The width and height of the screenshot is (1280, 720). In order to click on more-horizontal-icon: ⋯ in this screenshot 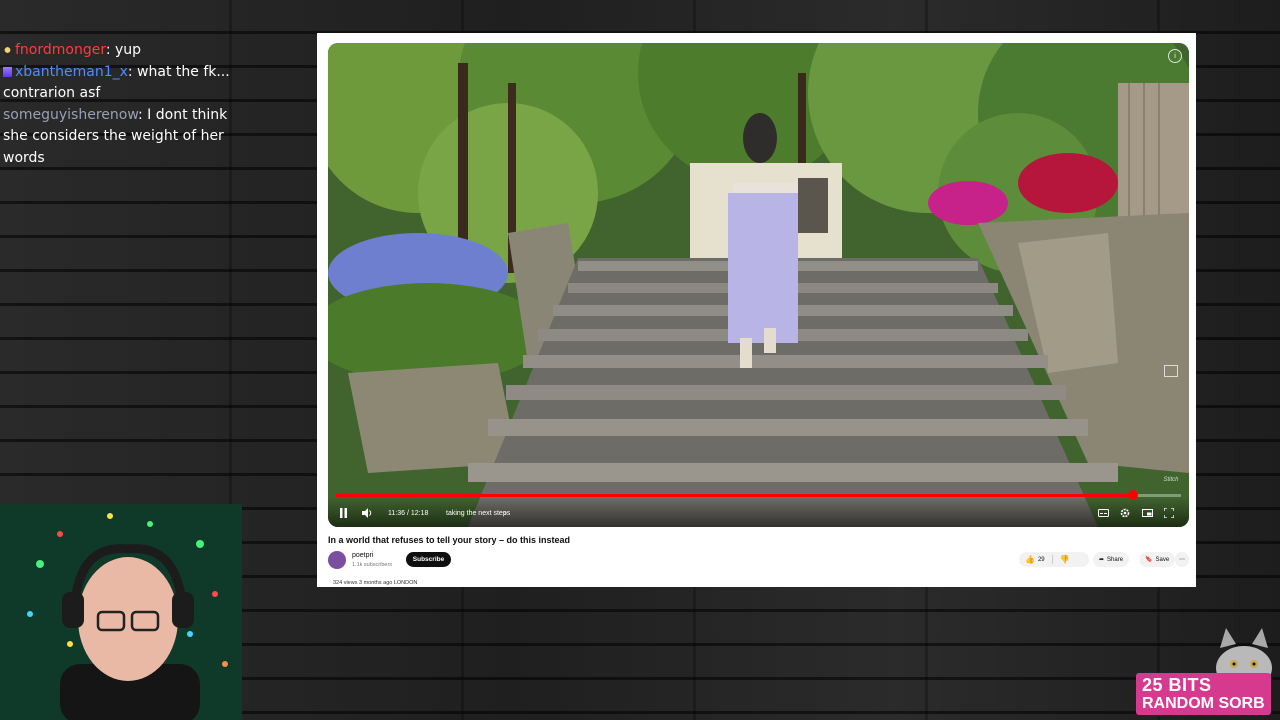, I will do `click(1182, 560)`.